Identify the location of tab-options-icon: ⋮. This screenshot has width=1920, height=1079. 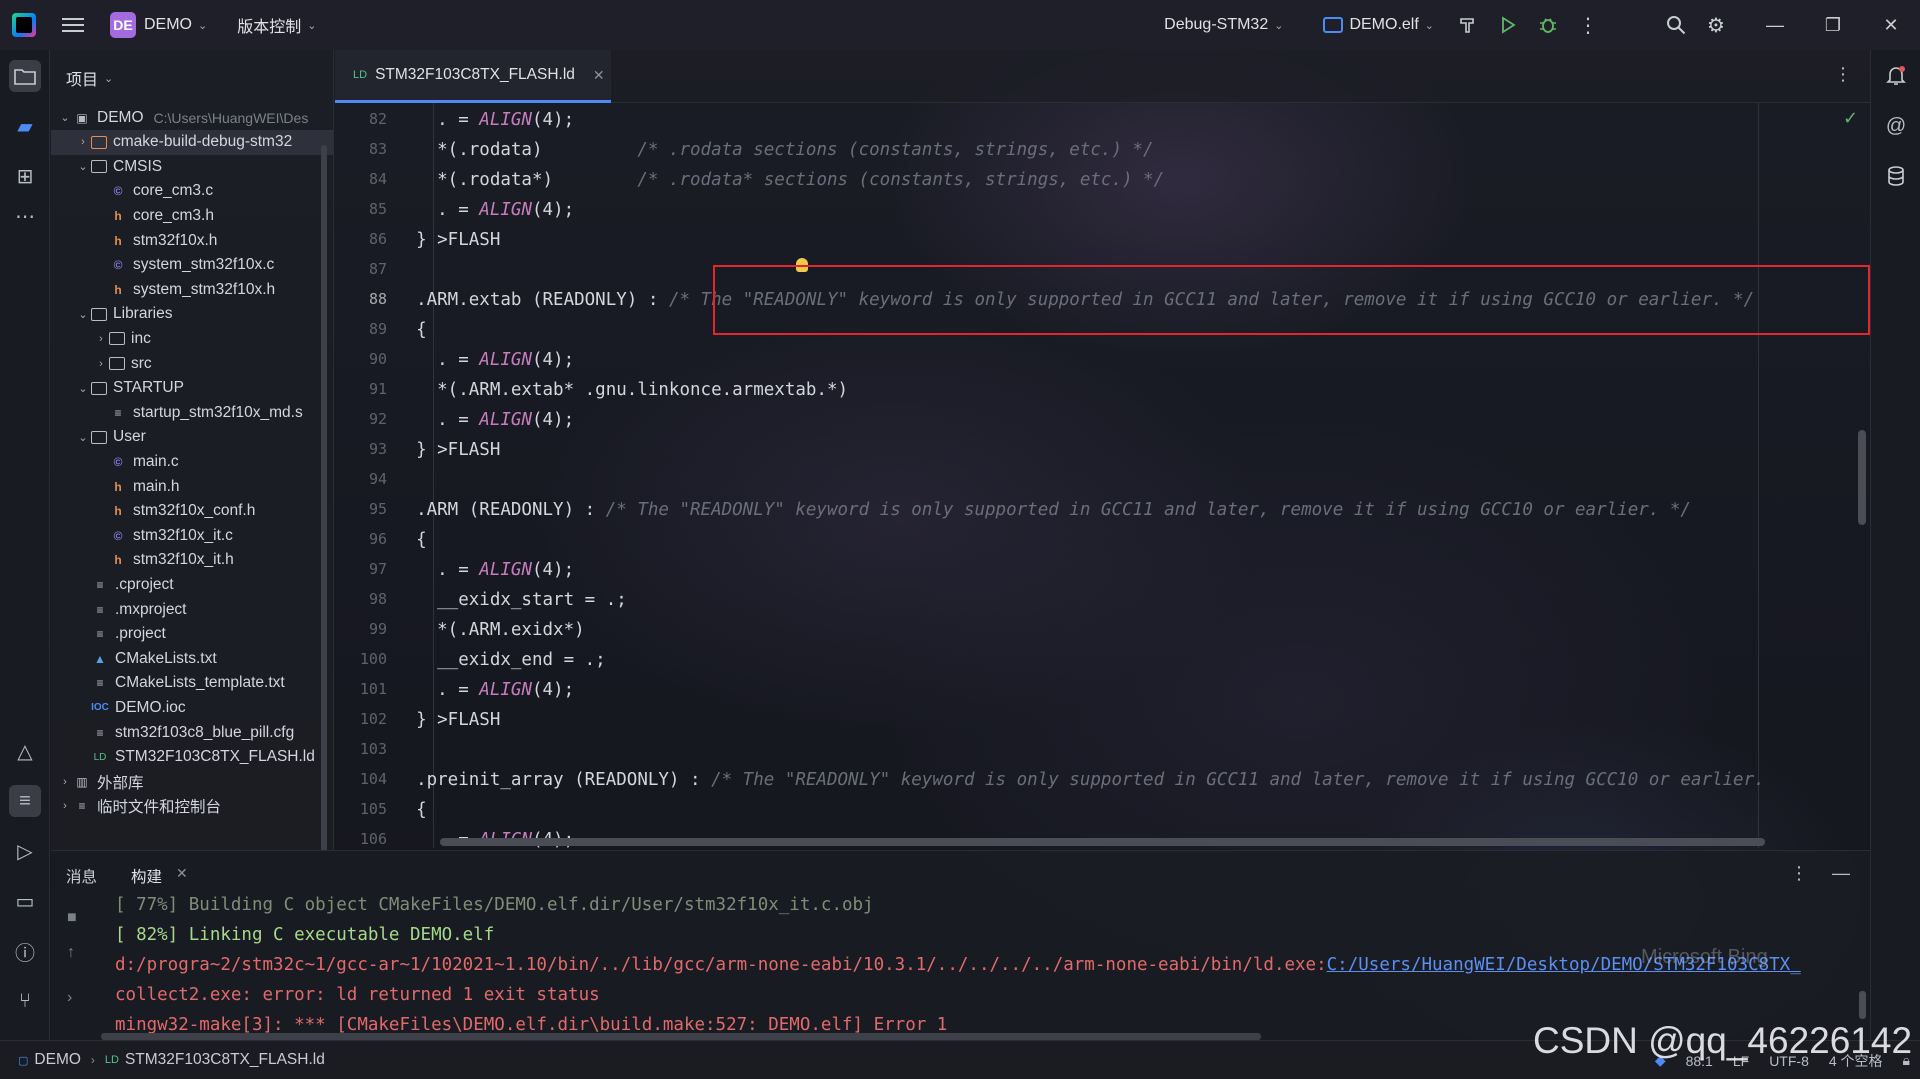
(1843, 74).